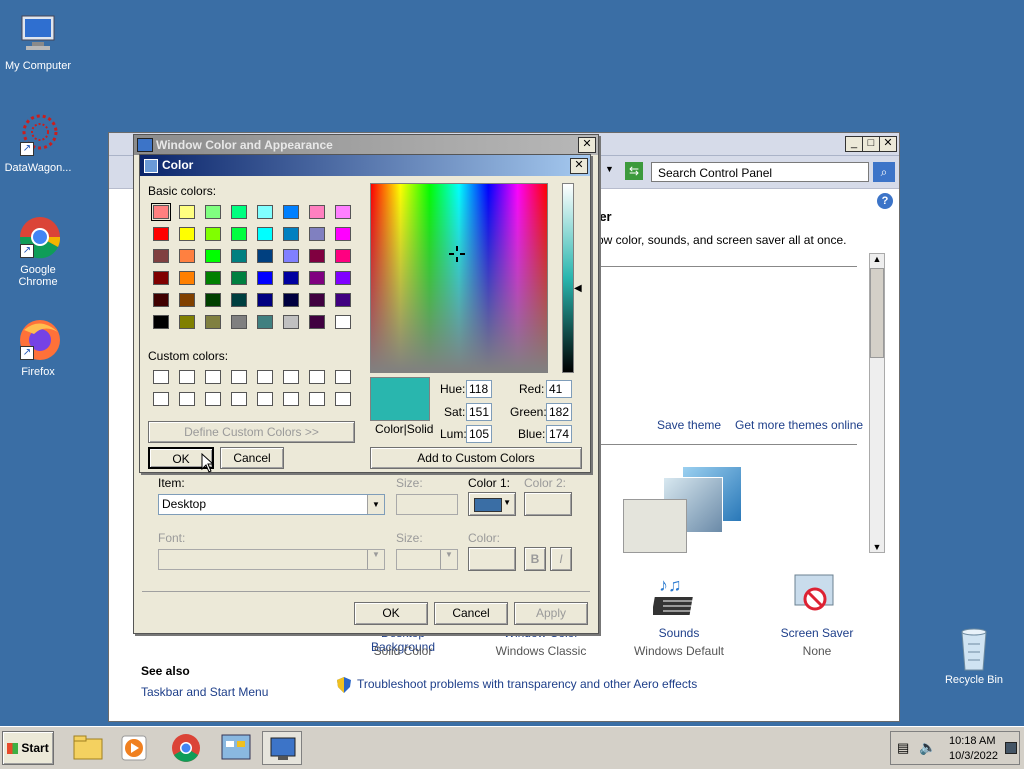 This screenshot has width=1024, height=769. I want to click on appearance-close-button: ✕, so click(587, 145).